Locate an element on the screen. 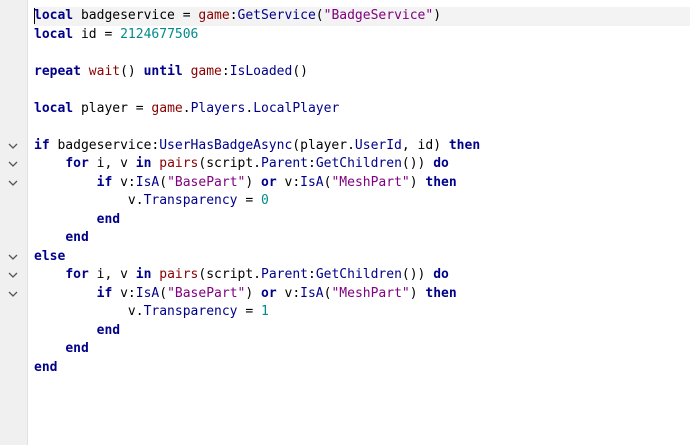  code-token: 2124677506 is located at coordinates (159, 34).